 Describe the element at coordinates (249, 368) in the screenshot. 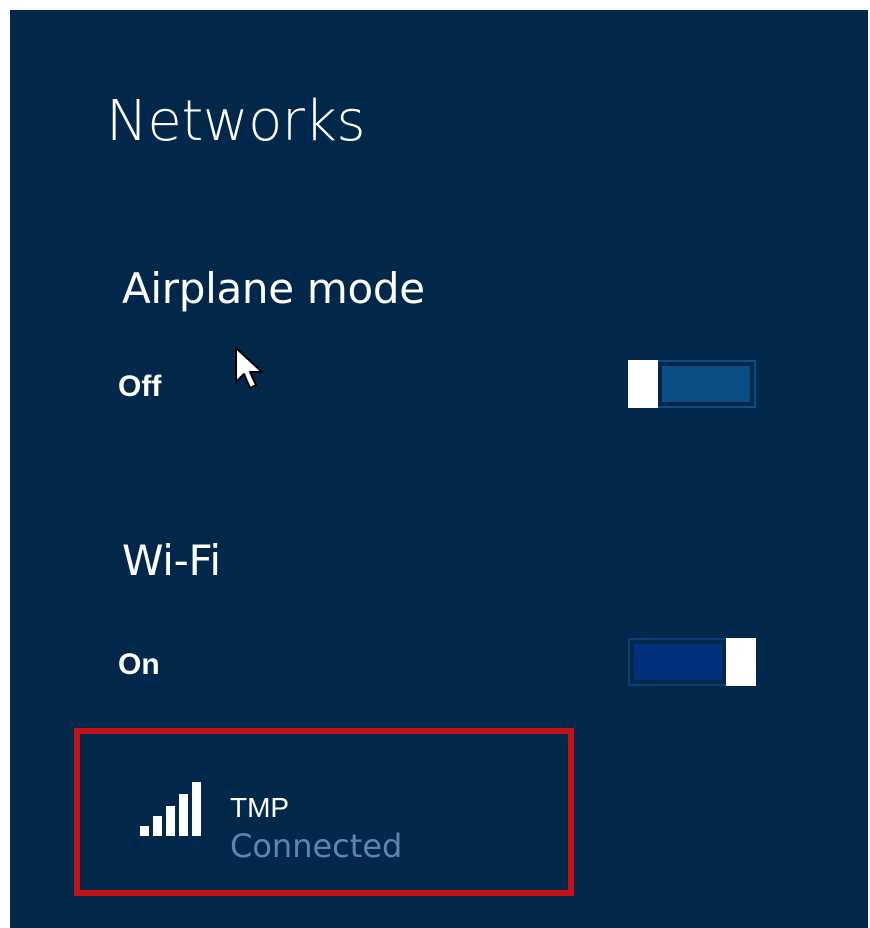

I see `mouse-cursor-icon` at that location.